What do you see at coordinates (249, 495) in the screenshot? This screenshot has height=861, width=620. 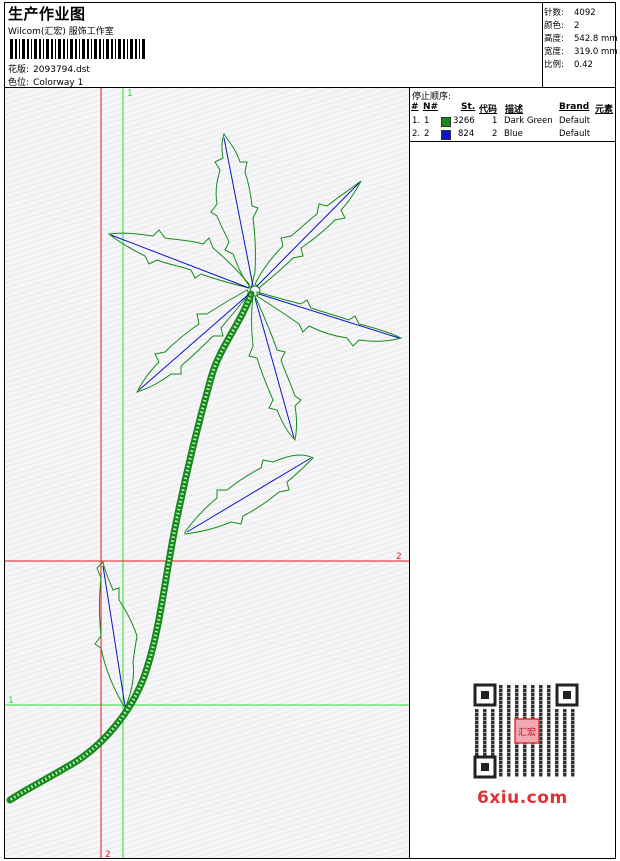 I see `vein-side-leaf` at bounding box center [249, 495].